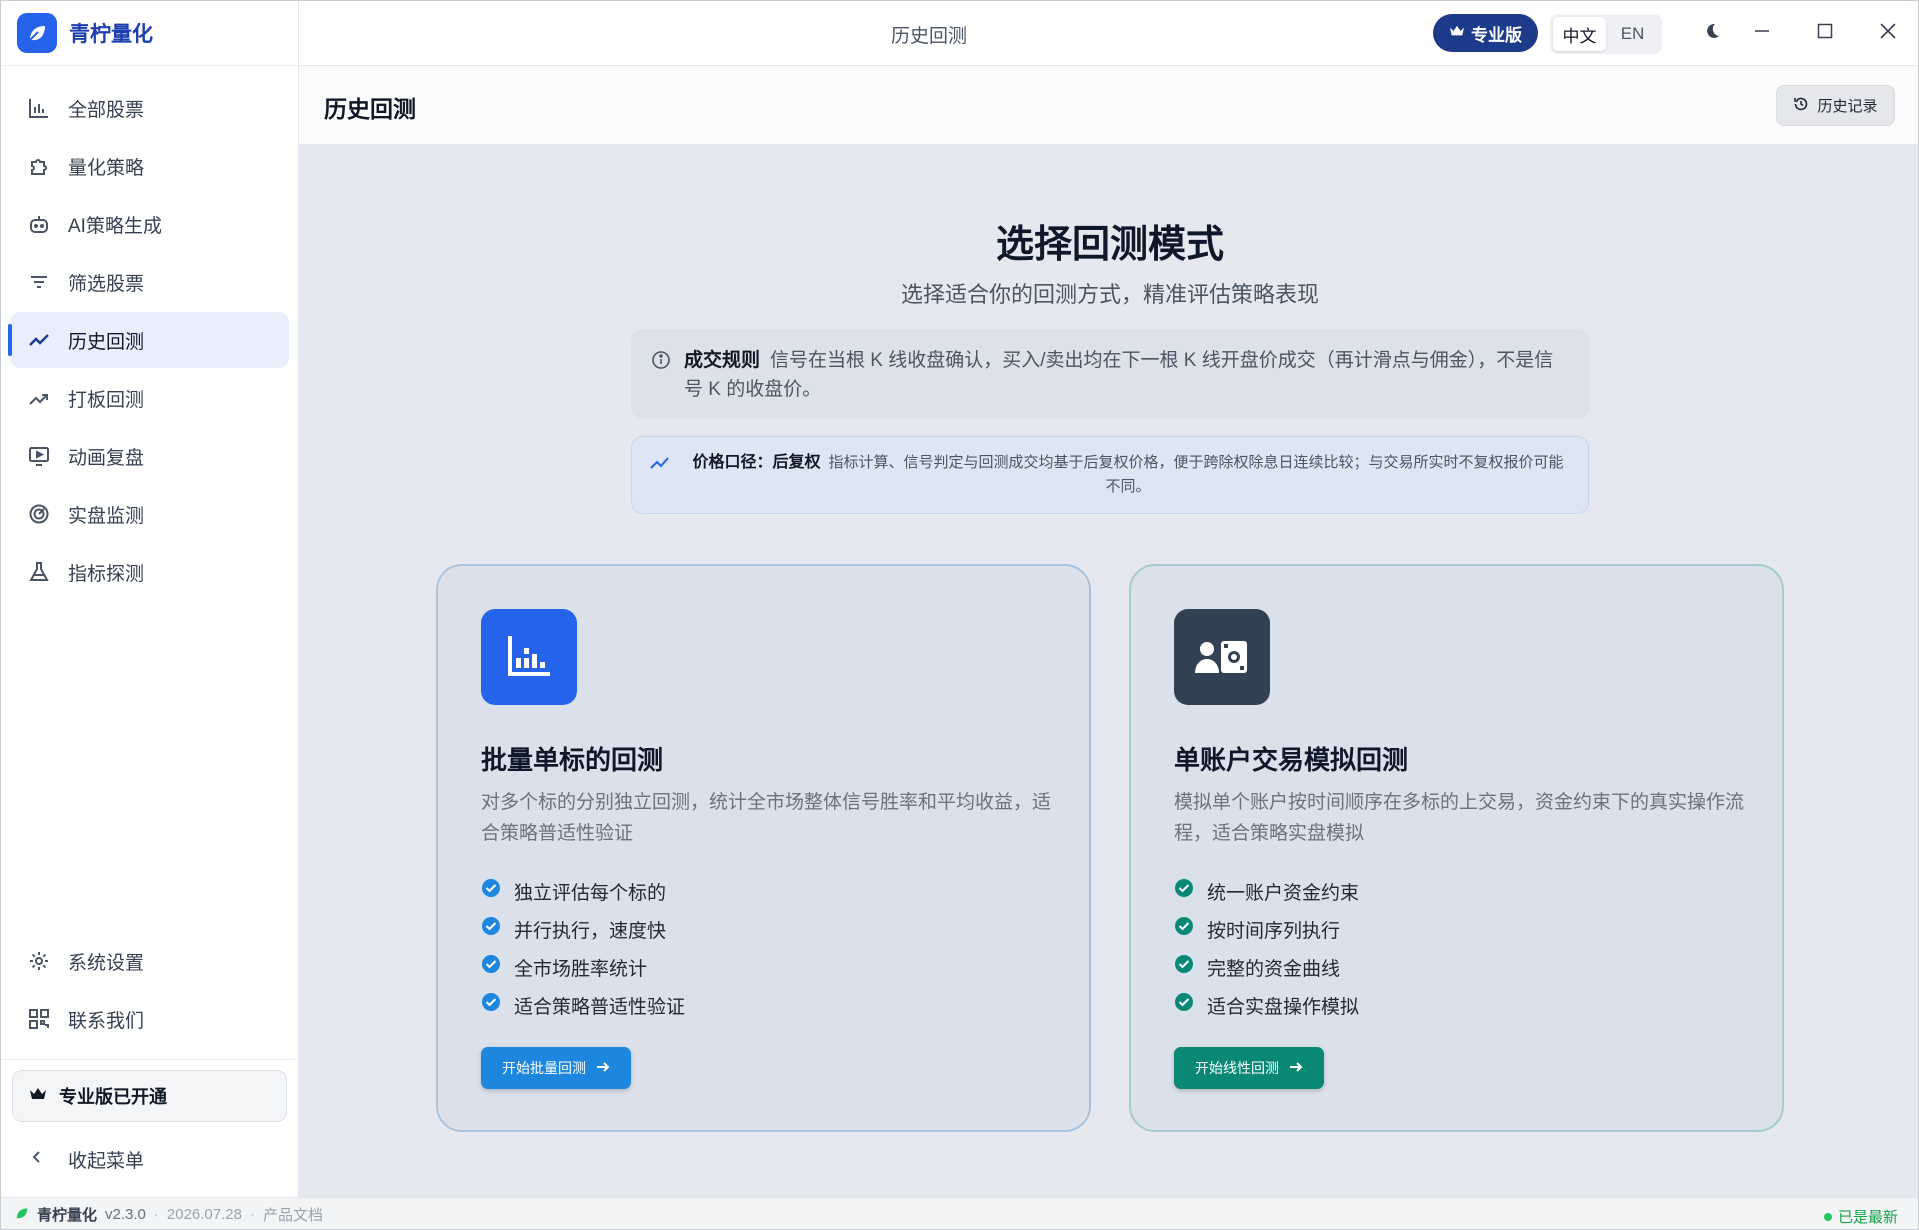  Describe the element at coordinates (125, 1214) in the screenshot. I see `status-version: v2.3.0` at that location.